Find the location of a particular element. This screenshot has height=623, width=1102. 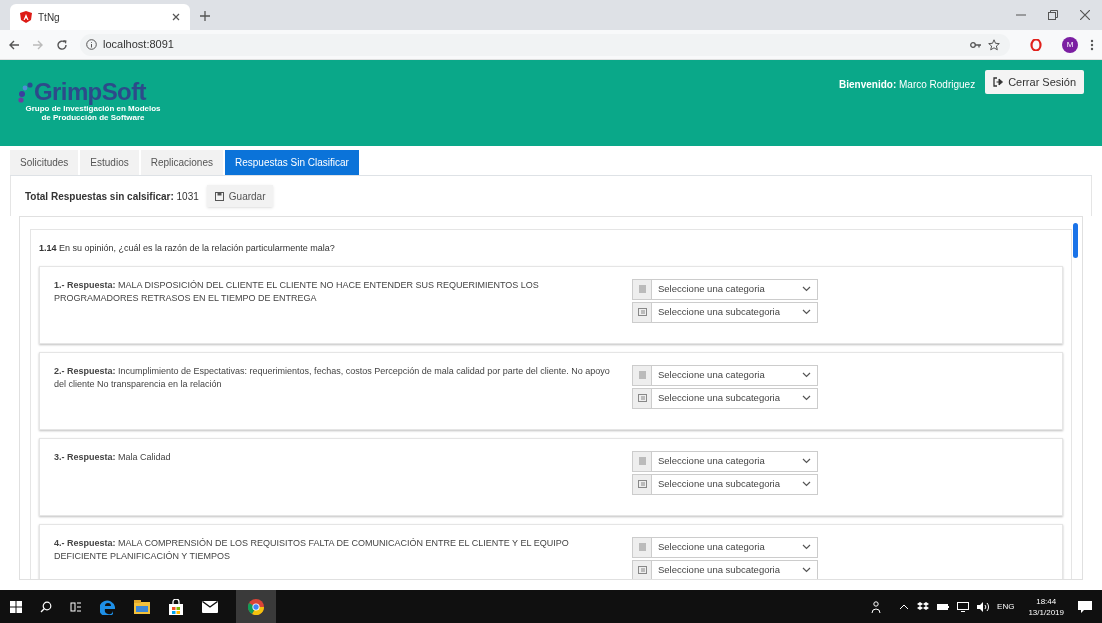

key-icon is located at coordinates (976, 44).